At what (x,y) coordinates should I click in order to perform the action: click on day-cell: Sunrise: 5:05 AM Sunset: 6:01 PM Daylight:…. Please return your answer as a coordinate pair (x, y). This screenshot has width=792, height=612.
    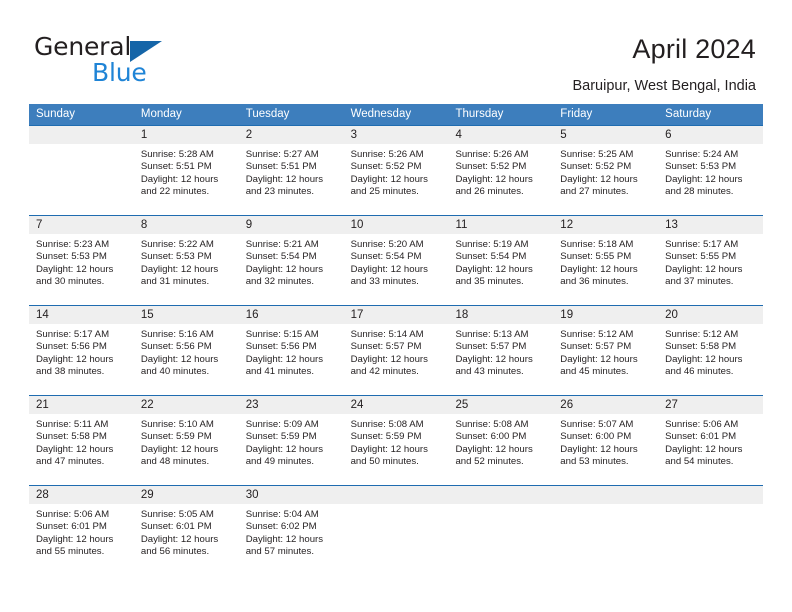
    Looking at the image, I should click on (186, 539).